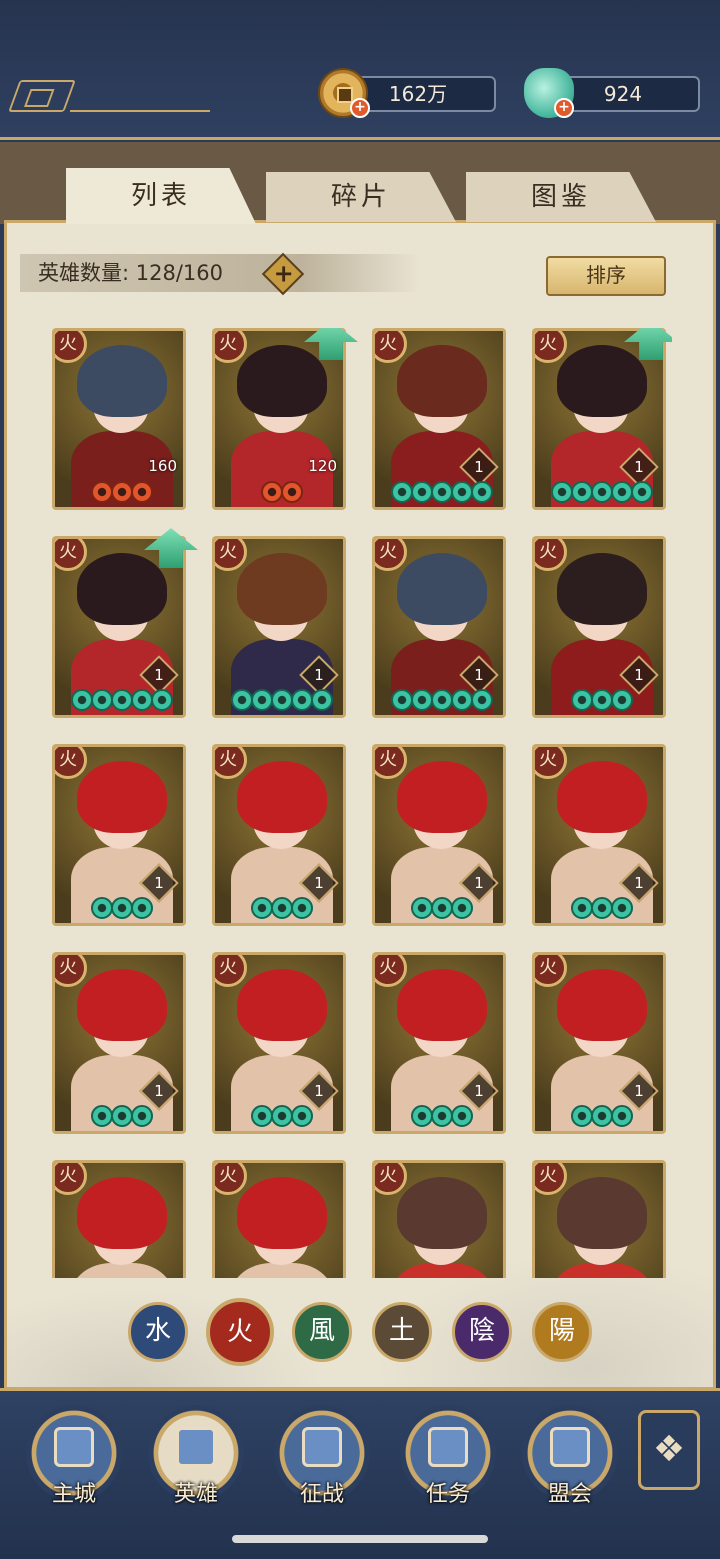 This screenshot has width=720, height=1559. I want to click on element-filter-button: 陽, so click(562, 1332).